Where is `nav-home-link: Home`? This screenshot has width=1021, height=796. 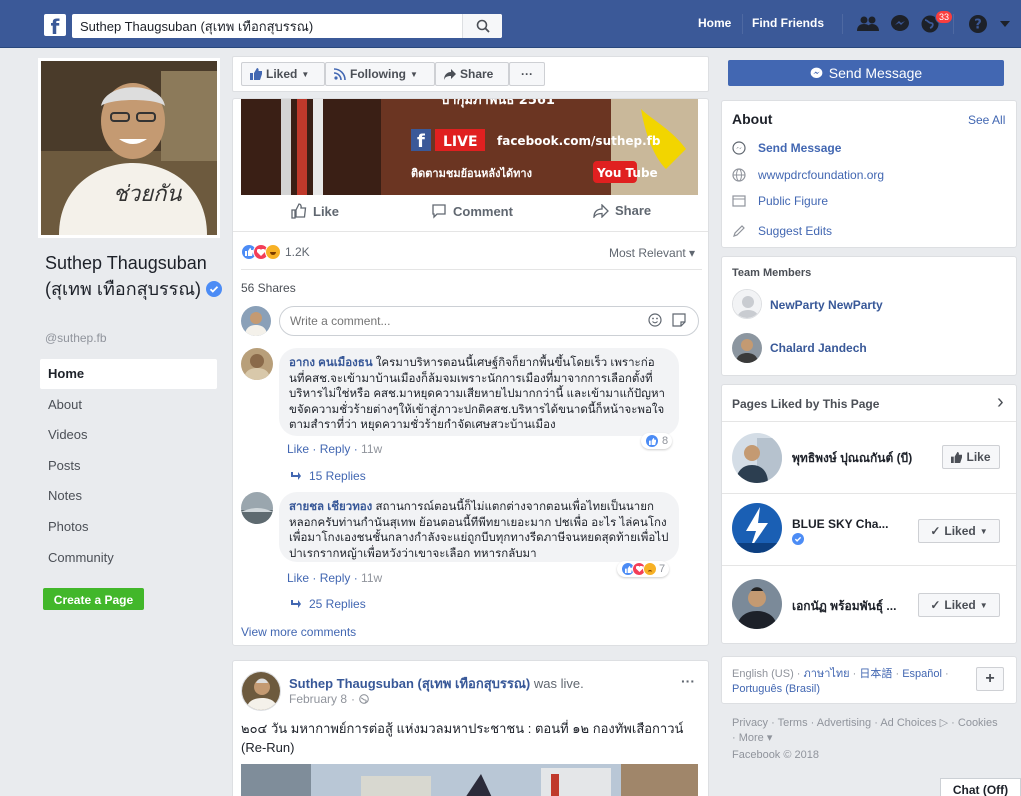
nav-home-link: Home is located at coordinates (714, 23).